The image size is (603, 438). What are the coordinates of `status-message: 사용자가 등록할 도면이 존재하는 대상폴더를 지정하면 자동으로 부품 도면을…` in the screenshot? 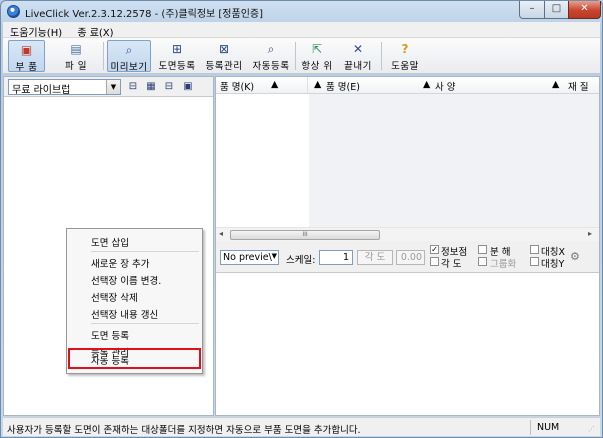 It's located at (184, 430).